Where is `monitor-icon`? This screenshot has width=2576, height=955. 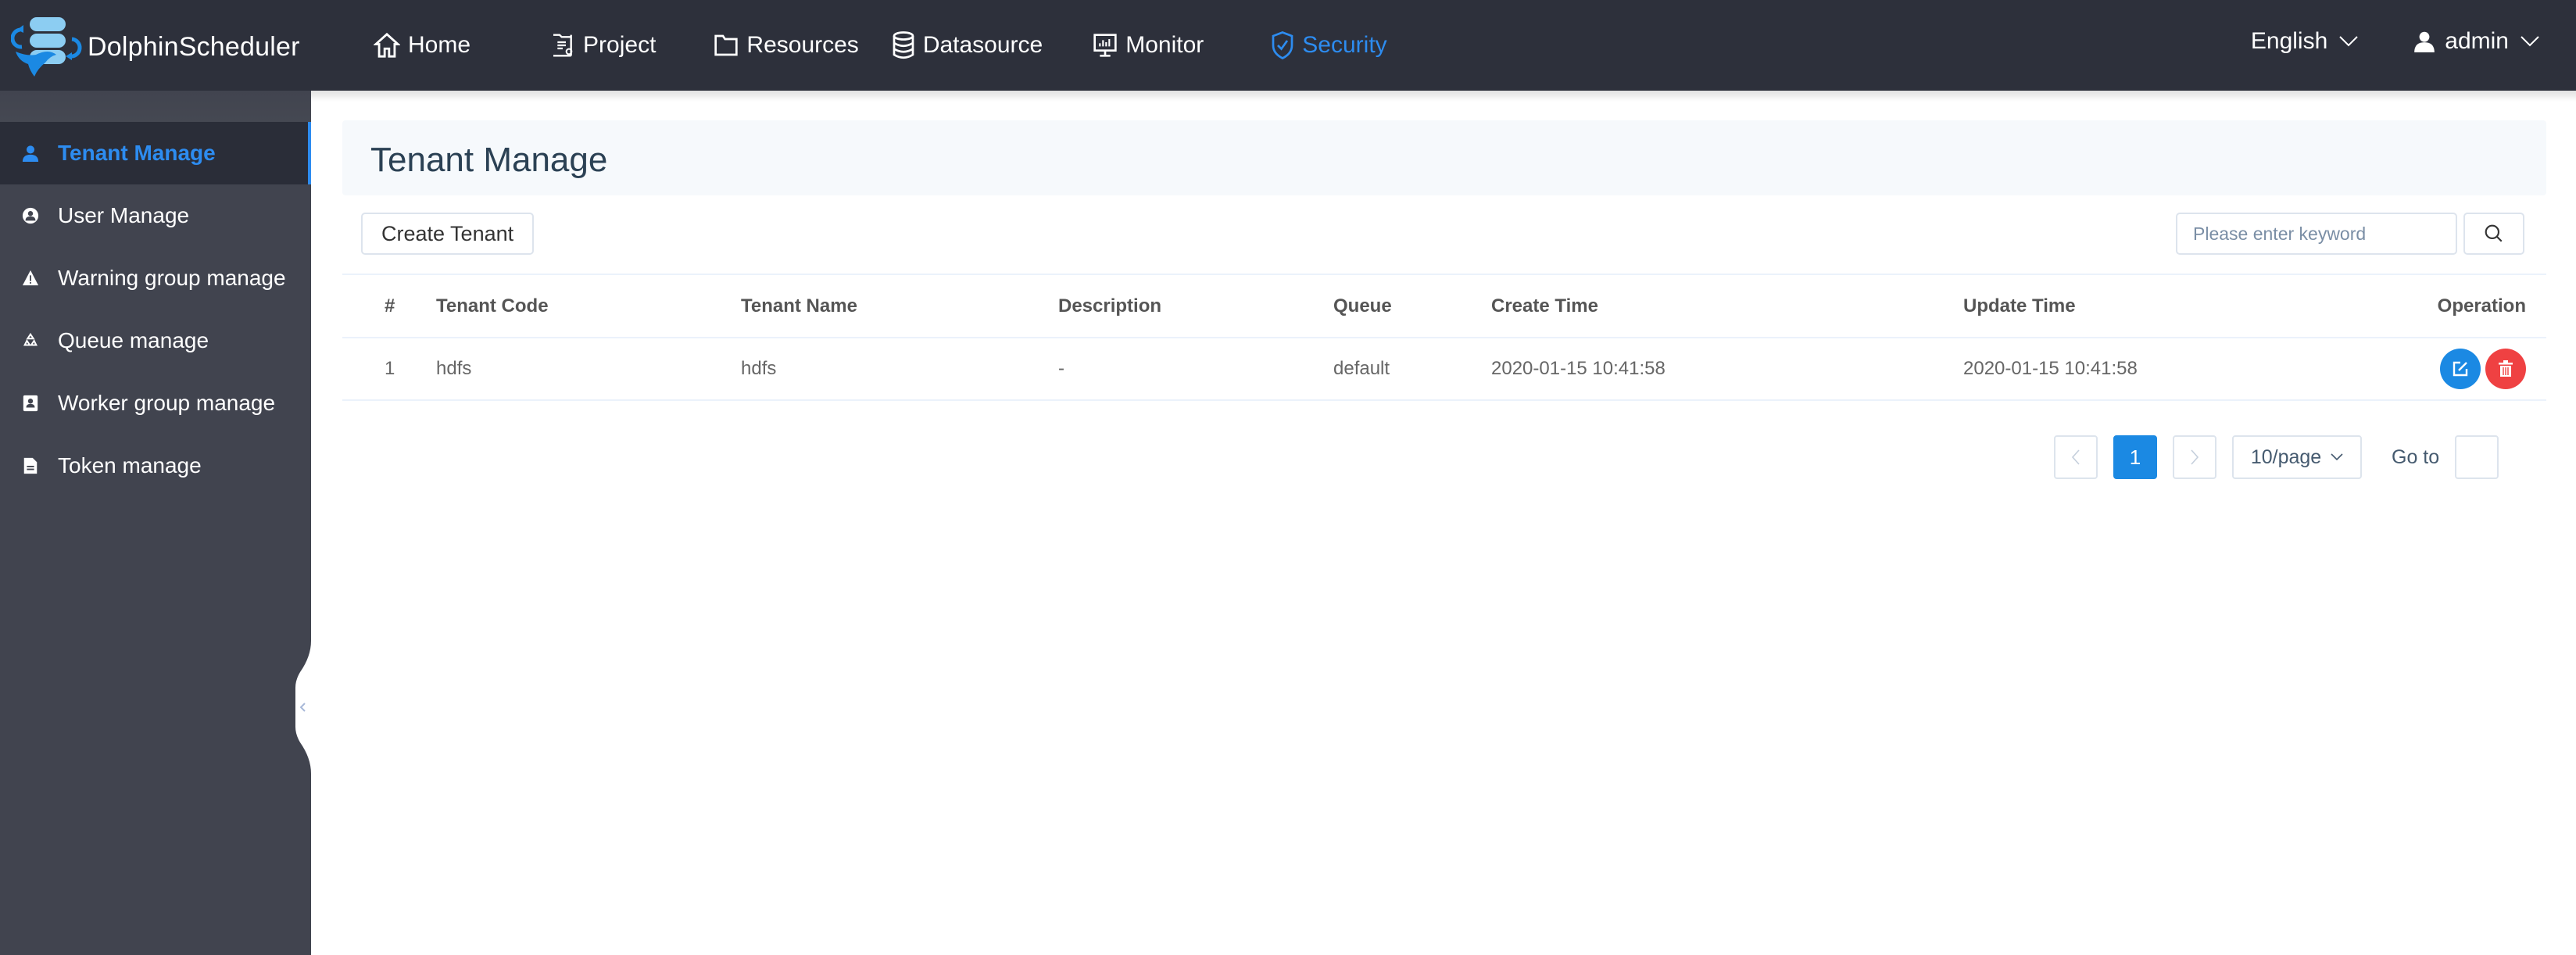
monitor-icon is located at coordinates (1105, 45).